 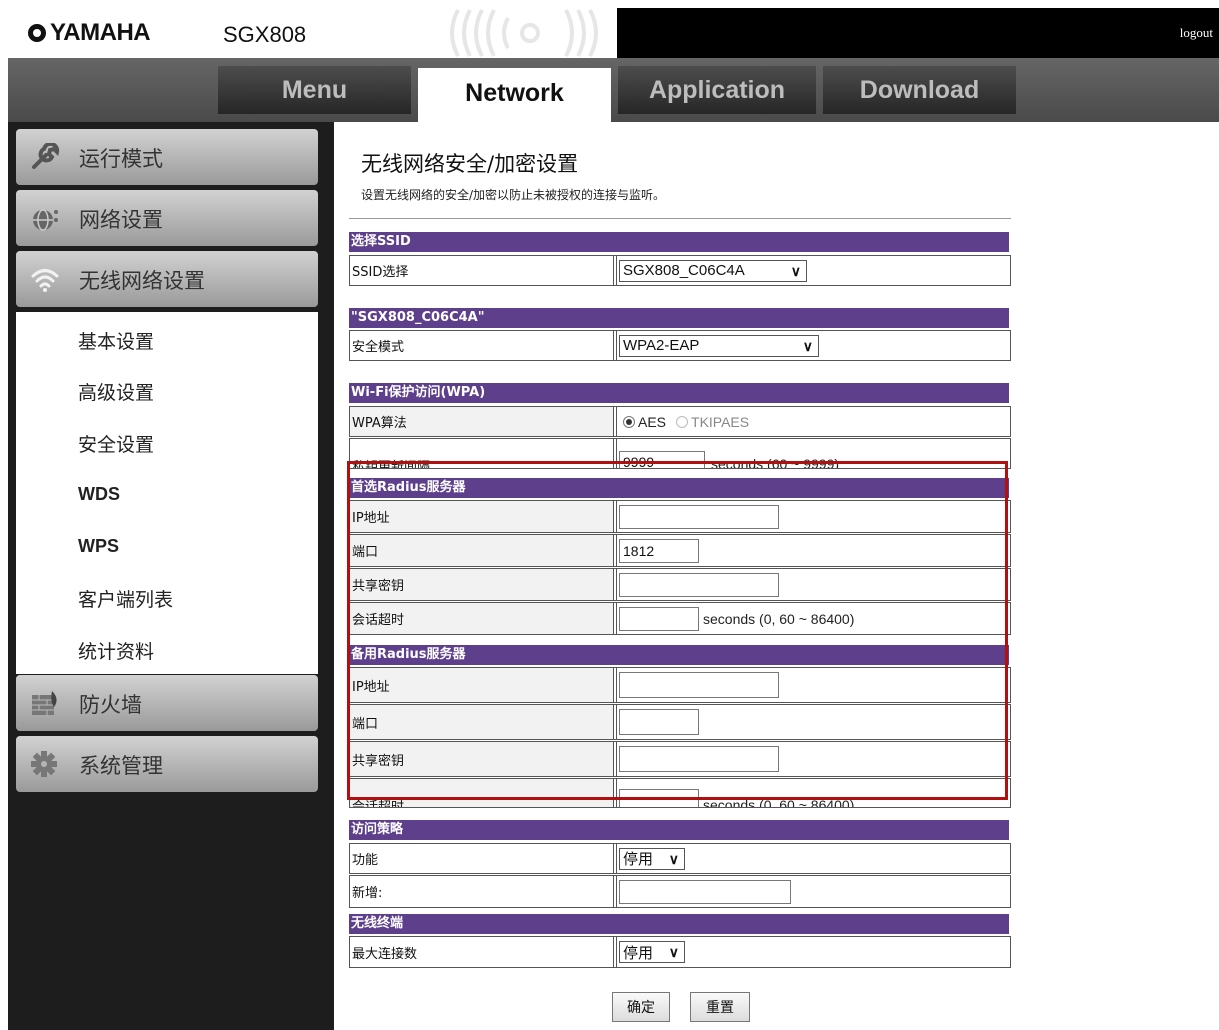 What do you see at coordinates (167, 764) in the screenshot?
I see `sidebar-item-system-management: 系统管理` at bounding box center [167, 764].